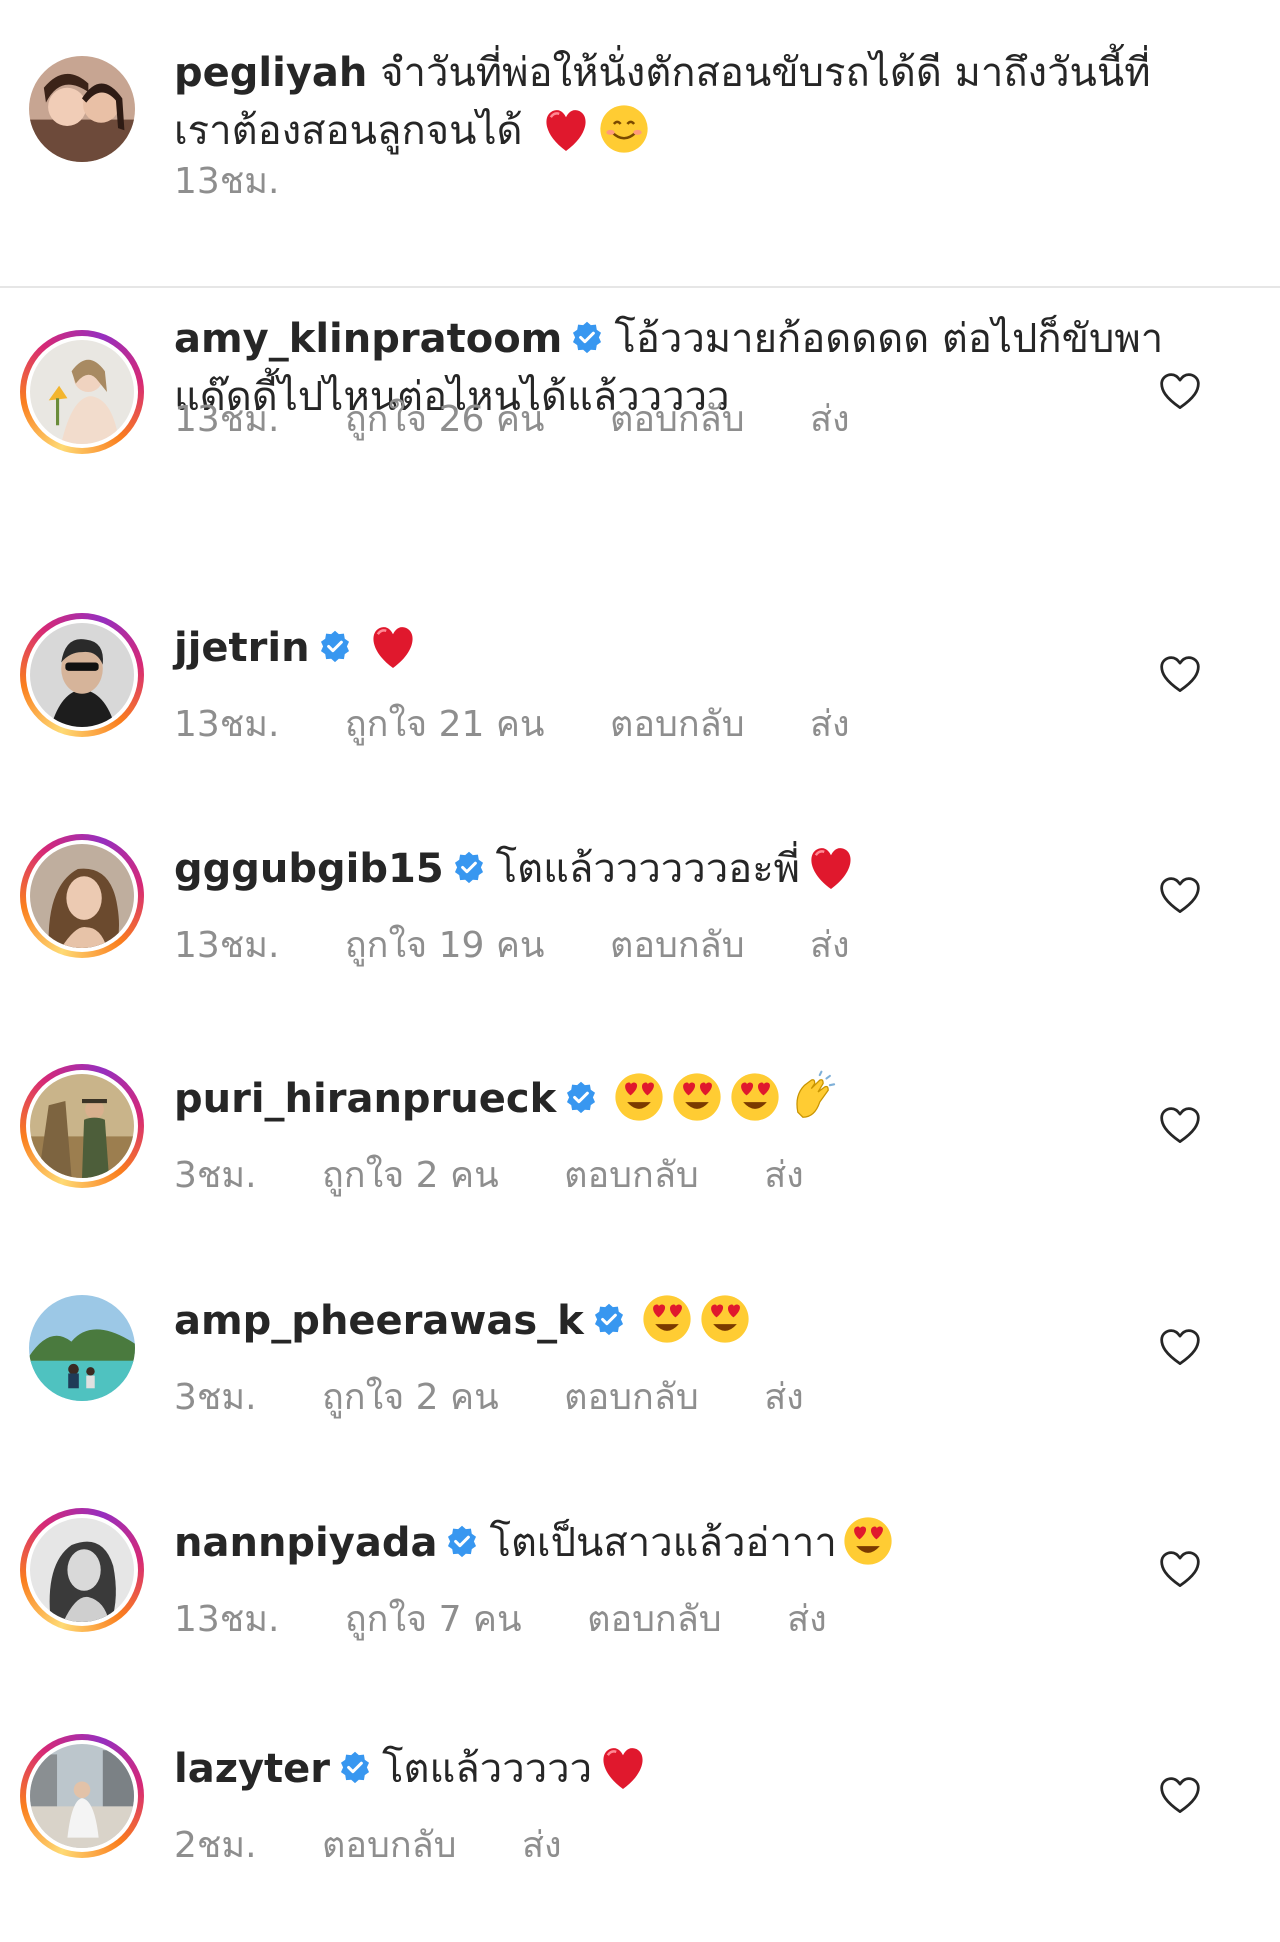 The width and height of the screenshot is (1280, 1942). Describe the element at coordinates (640, 287) in the screenshot. I see `divider` at that location.